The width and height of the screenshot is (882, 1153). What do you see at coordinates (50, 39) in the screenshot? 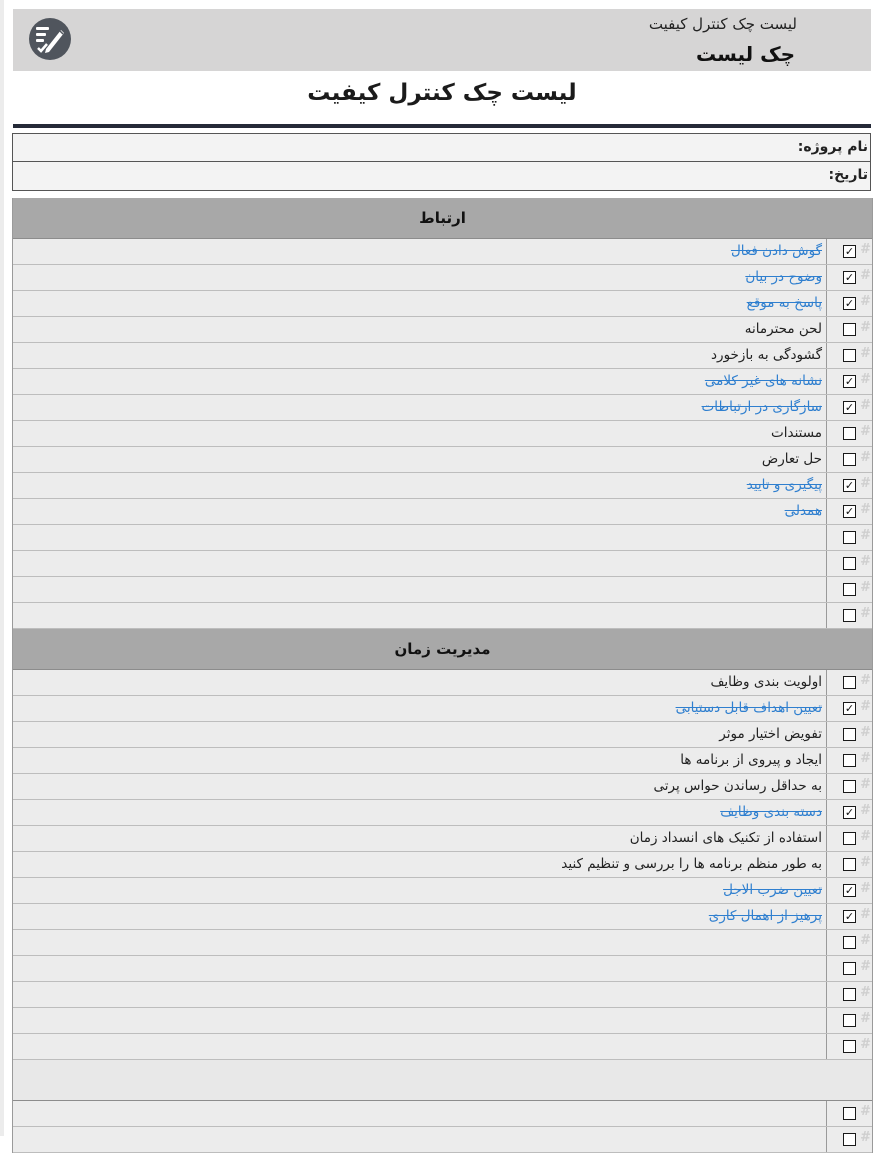
I see `checklist-pen-icon` at bounding box center [50, 39].